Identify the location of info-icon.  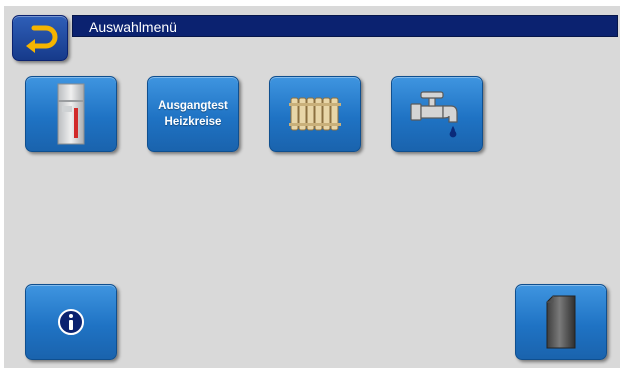
(71, 322).